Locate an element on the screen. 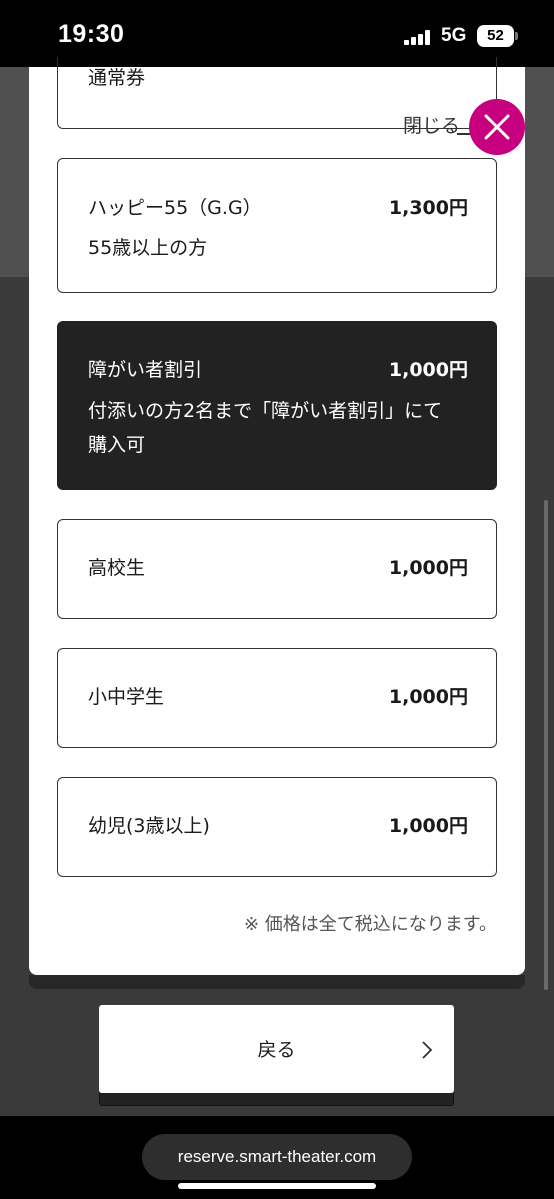 The height and width of the screenshot is (1199, 554). ticket-name: 幼児(3歳以上) is located at coordinates (149, 826).